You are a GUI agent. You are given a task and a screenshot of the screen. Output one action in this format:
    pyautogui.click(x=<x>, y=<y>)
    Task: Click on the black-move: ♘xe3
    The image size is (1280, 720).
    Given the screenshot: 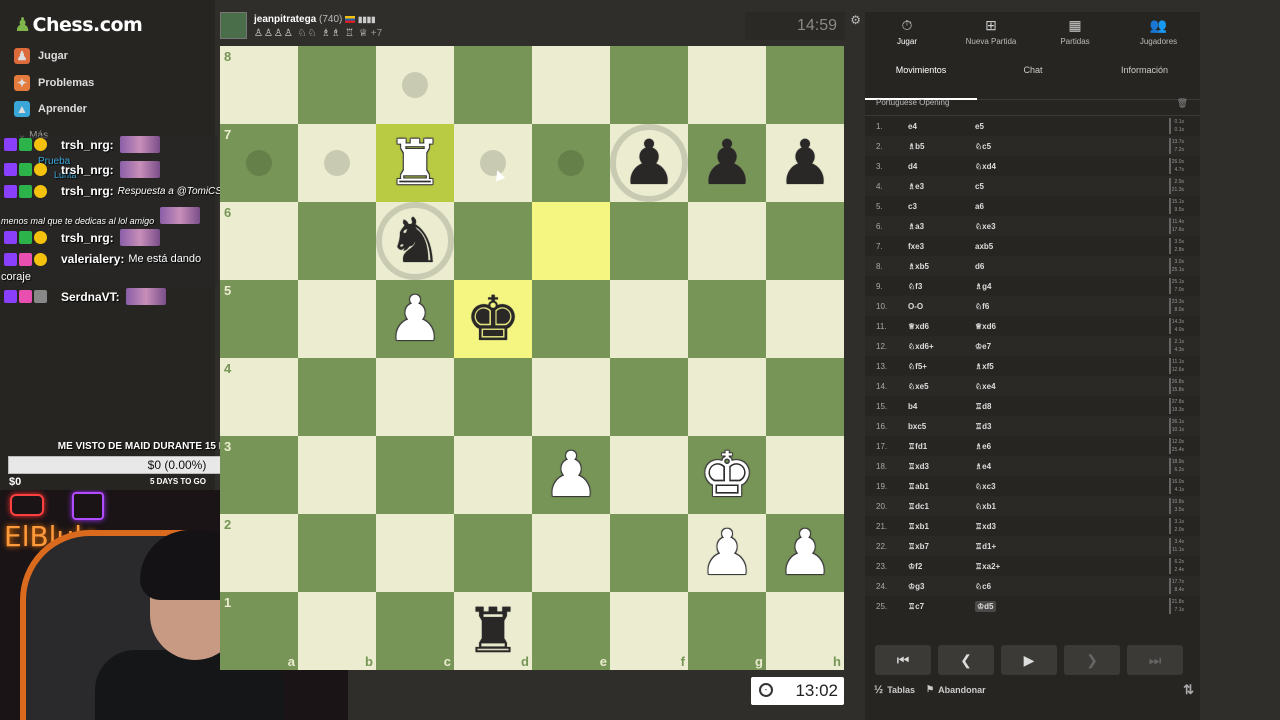 What is the action you would take?
    pyautogui.click(x=985, y=226)
    